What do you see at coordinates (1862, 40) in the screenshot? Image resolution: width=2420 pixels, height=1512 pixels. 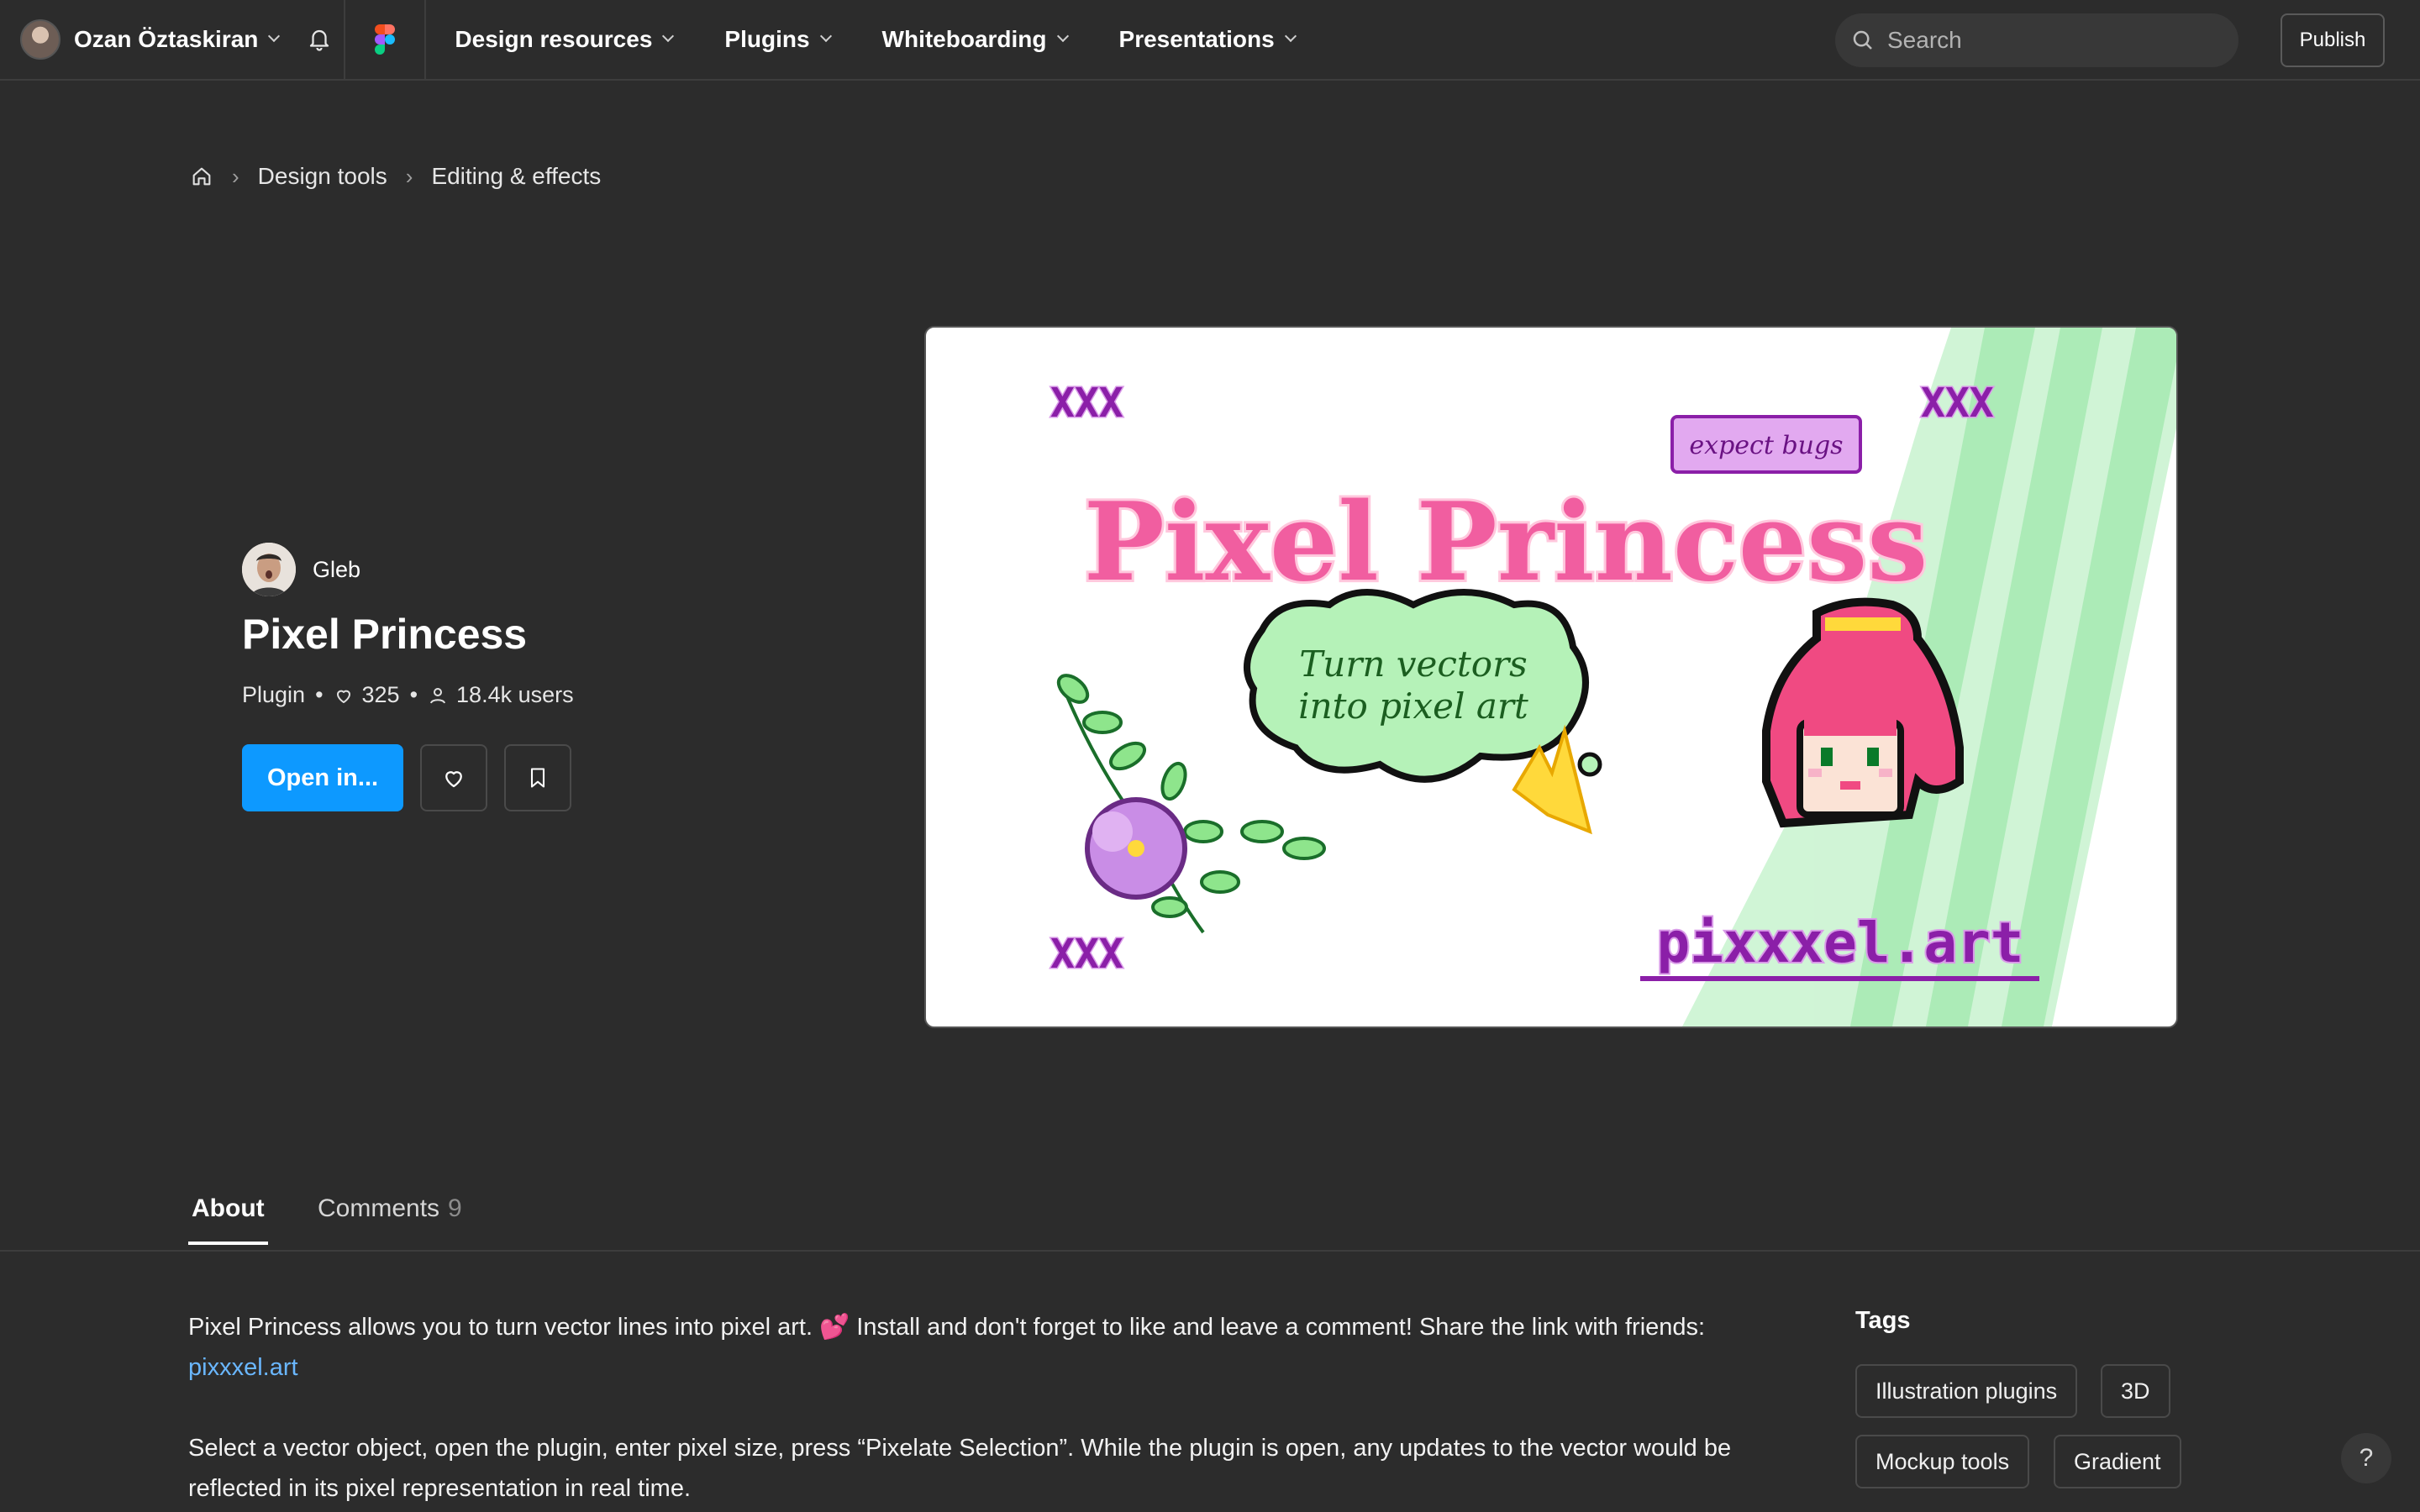 I see `search-icon` at bounding box center [1862, 40].